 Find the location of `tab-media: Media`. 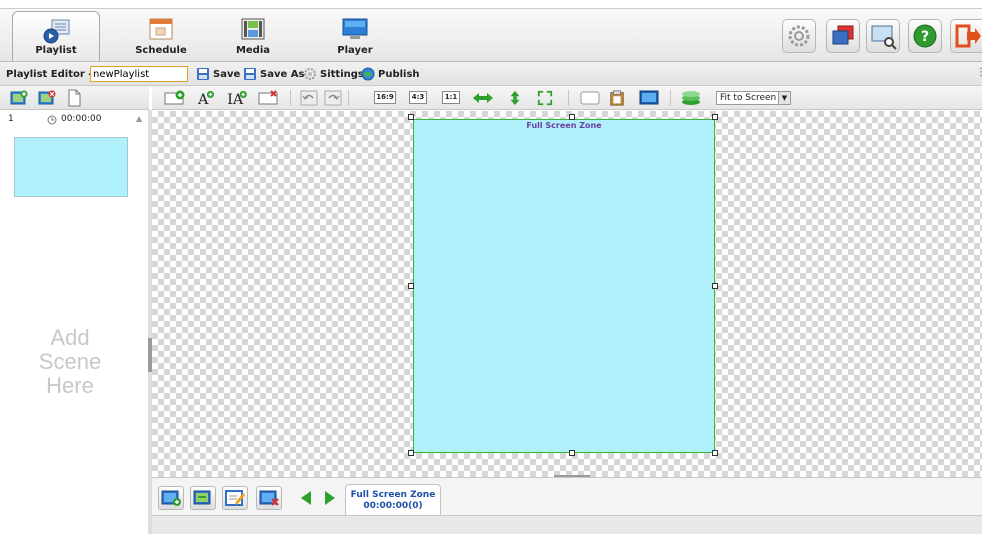

tab-media: Media is located at coordinates (253, 36).